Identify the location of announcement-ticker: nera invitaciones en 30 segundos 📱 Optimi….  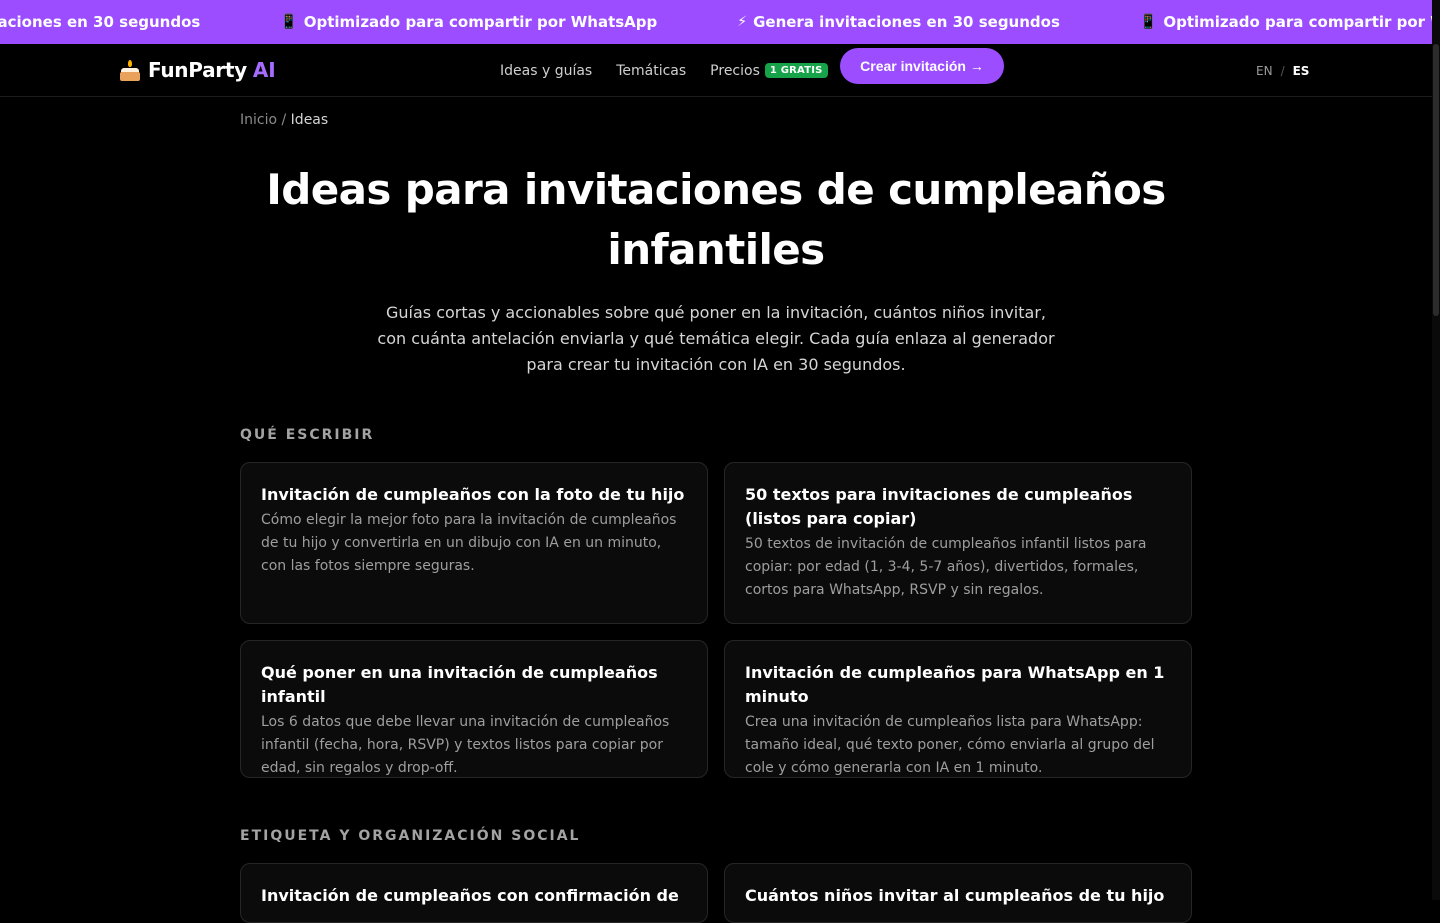
(716, 22).